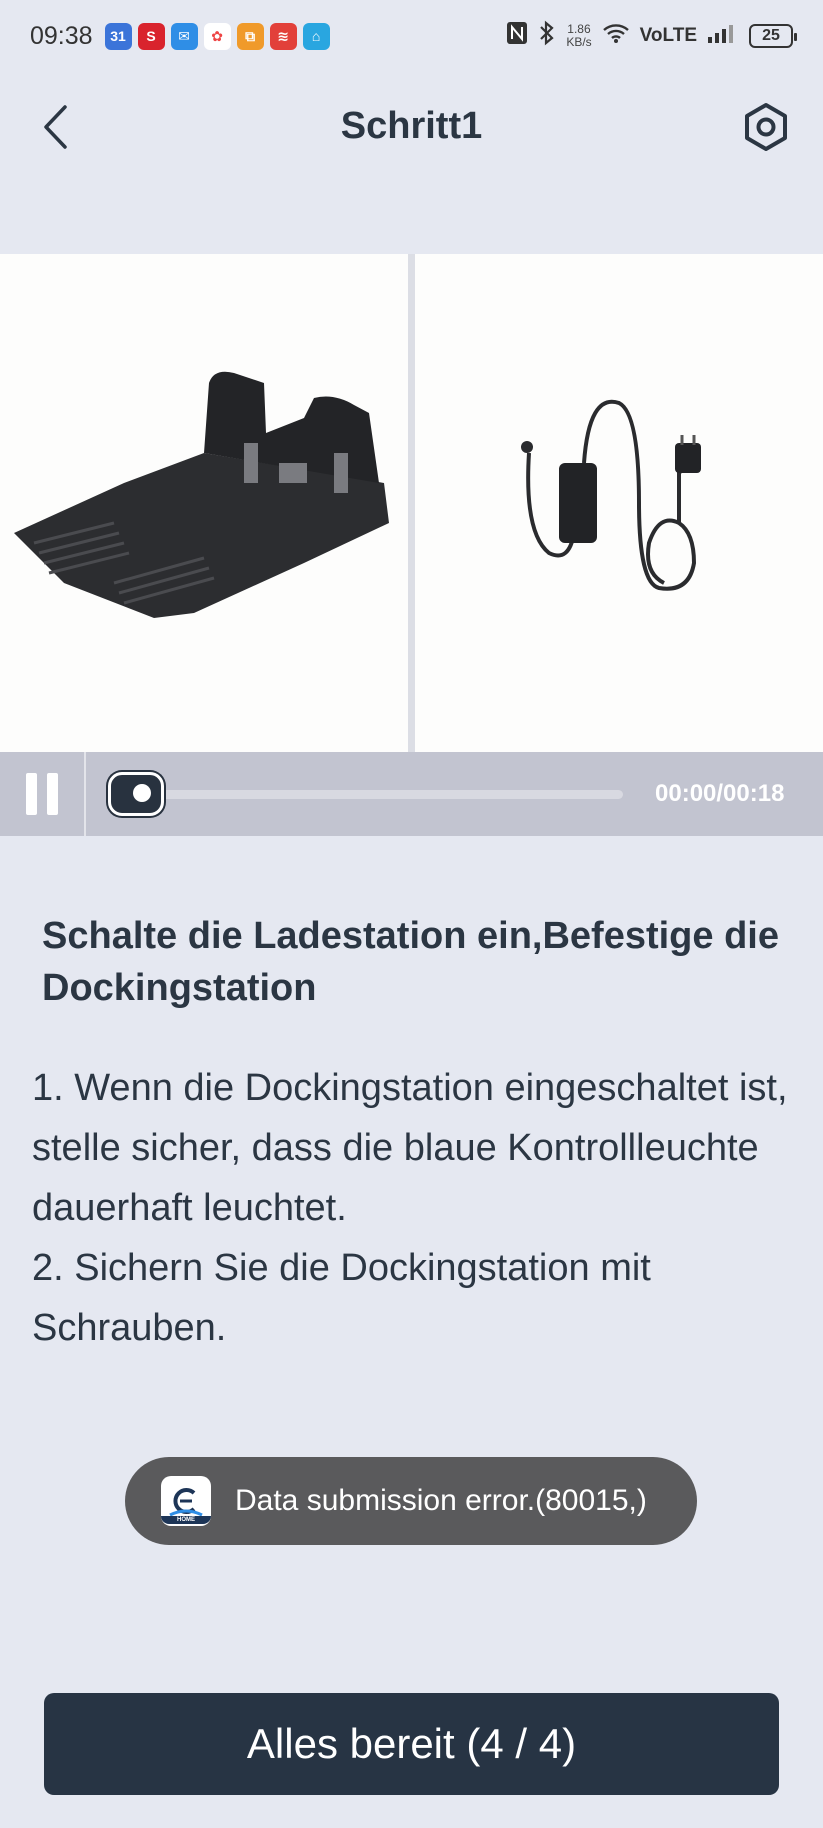  What do you see at coordinates (250, 36) in the screenshot?
I see `link-app-icon: ⧉` at bounding box center [250, 36].